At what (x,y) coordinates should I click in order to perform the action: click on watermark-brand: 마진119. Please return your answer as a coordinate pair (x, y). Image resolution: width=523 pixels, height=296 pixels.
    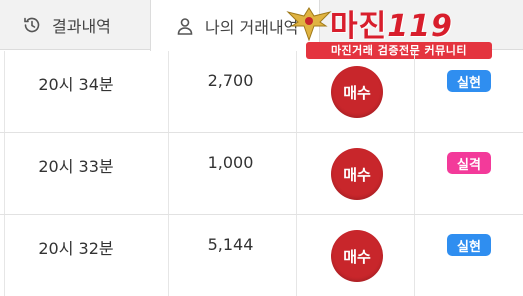
    Looking at the image, I should click on (391, 23).